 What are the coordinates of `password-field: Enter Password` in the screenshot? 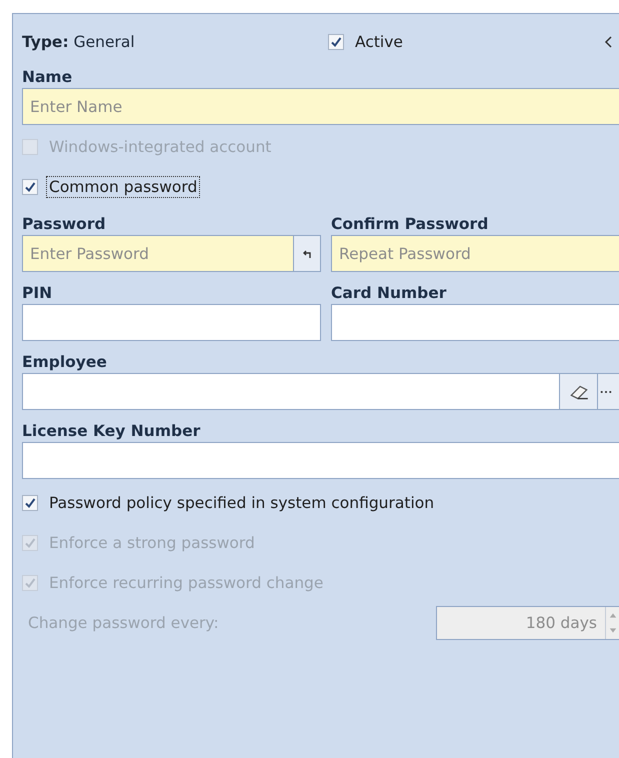 It's located at (158, 253).